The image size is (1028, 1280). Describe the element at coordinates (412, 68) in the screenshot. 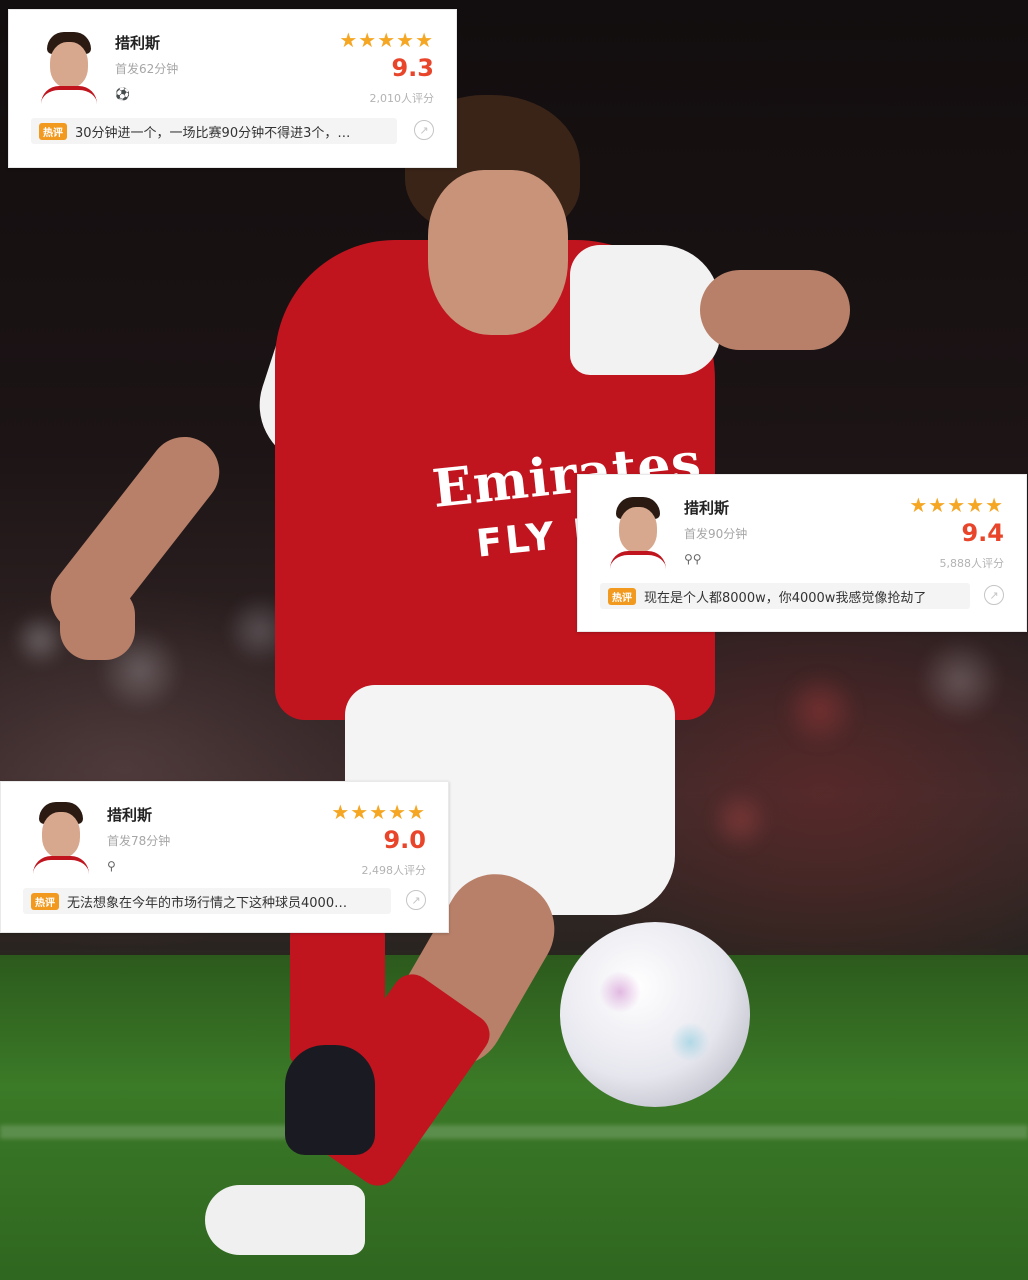

I see `rating-score: 9.3` at that location.